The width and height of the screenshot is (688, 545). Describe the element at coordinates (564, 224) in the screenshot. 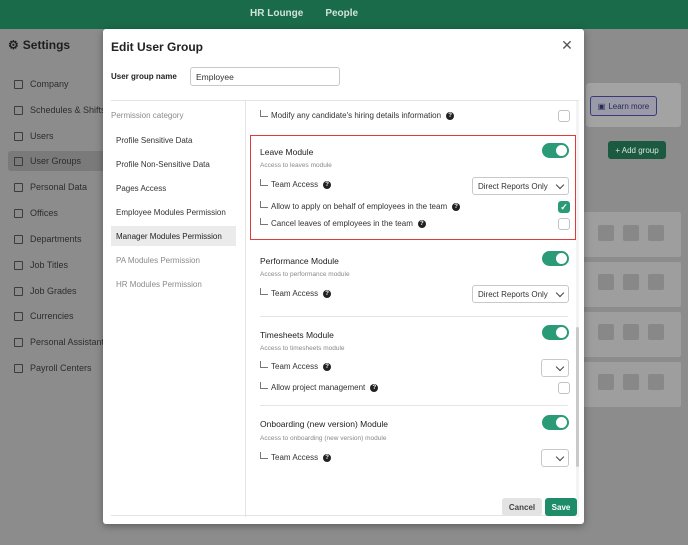

I see `cancel-leaves-checkbox` at that location.